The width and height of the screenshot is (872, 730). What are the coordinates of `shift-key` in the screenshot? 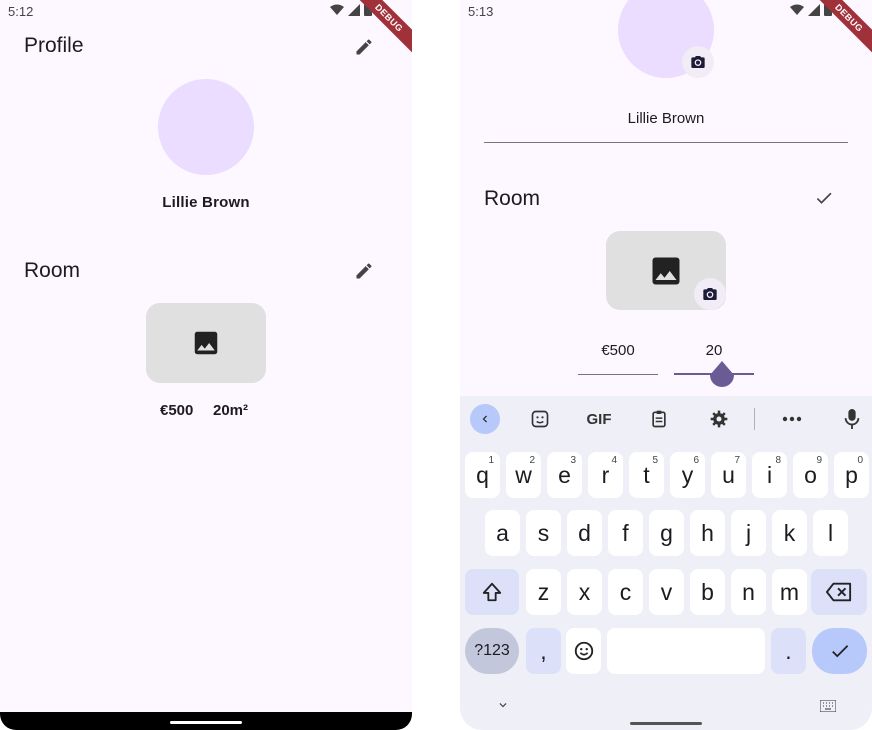 It's located at (492, 592).